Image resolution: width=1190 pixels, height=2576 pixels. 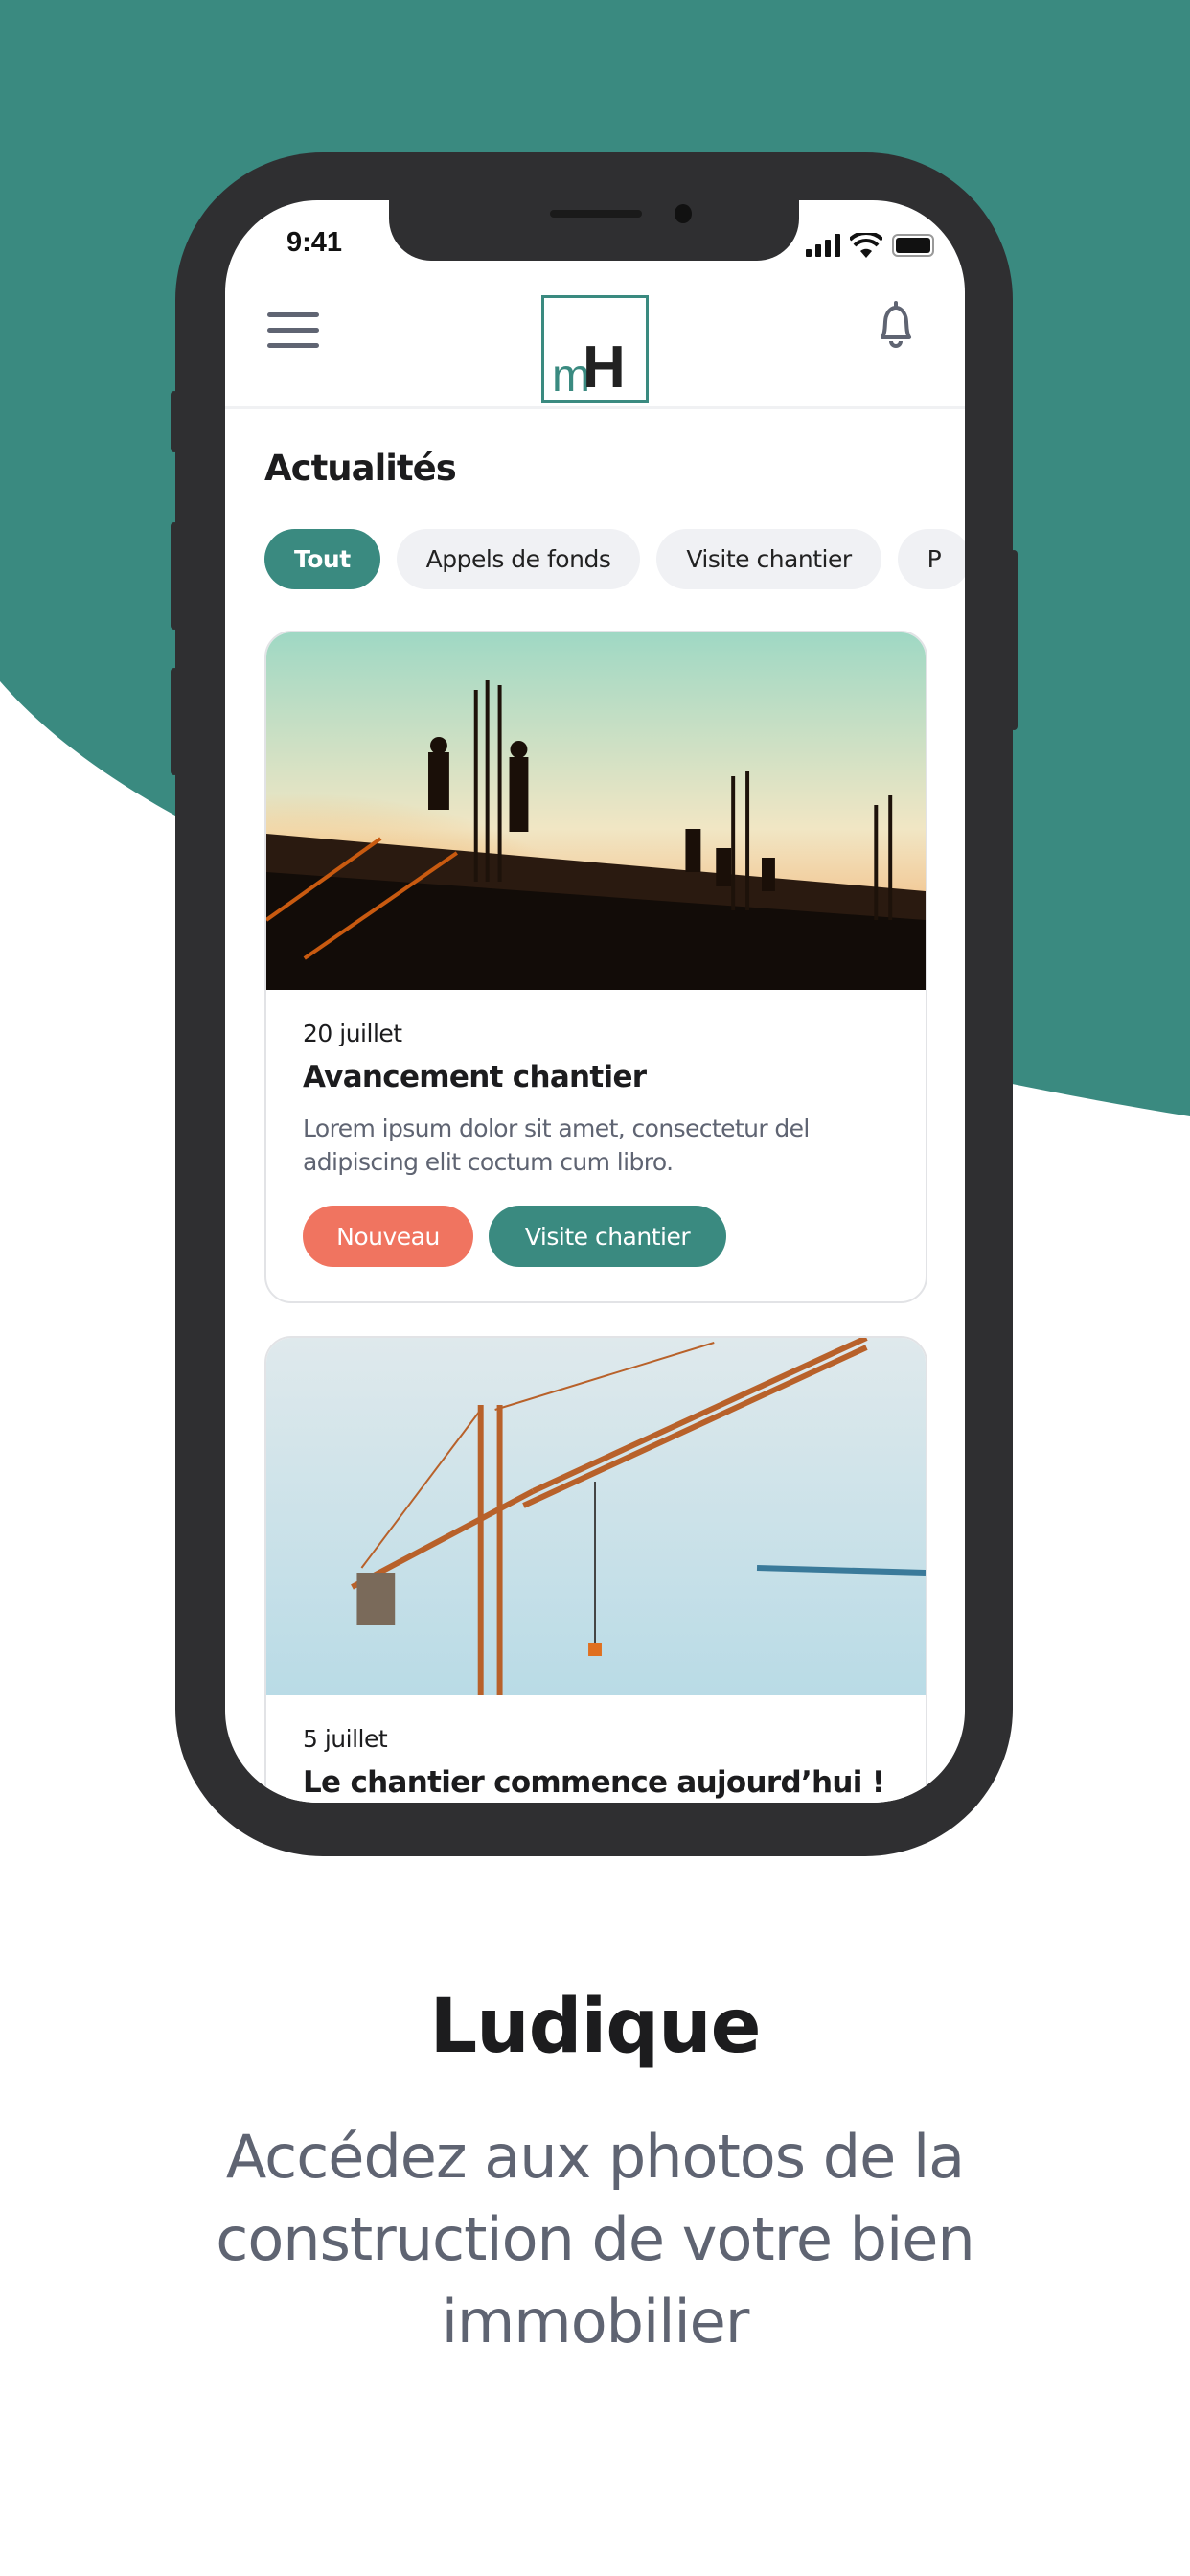 I want to click on card-title: Le chantier commence aujourd’hui !, so click(x=594, y=1782).